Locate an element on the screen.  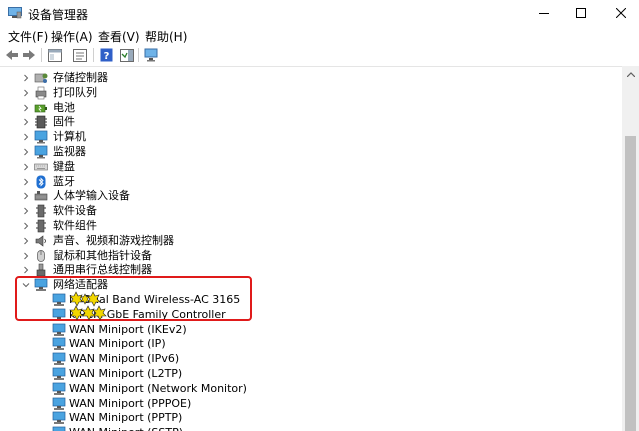
keyboard-icon is located at coordinates (41, 167).